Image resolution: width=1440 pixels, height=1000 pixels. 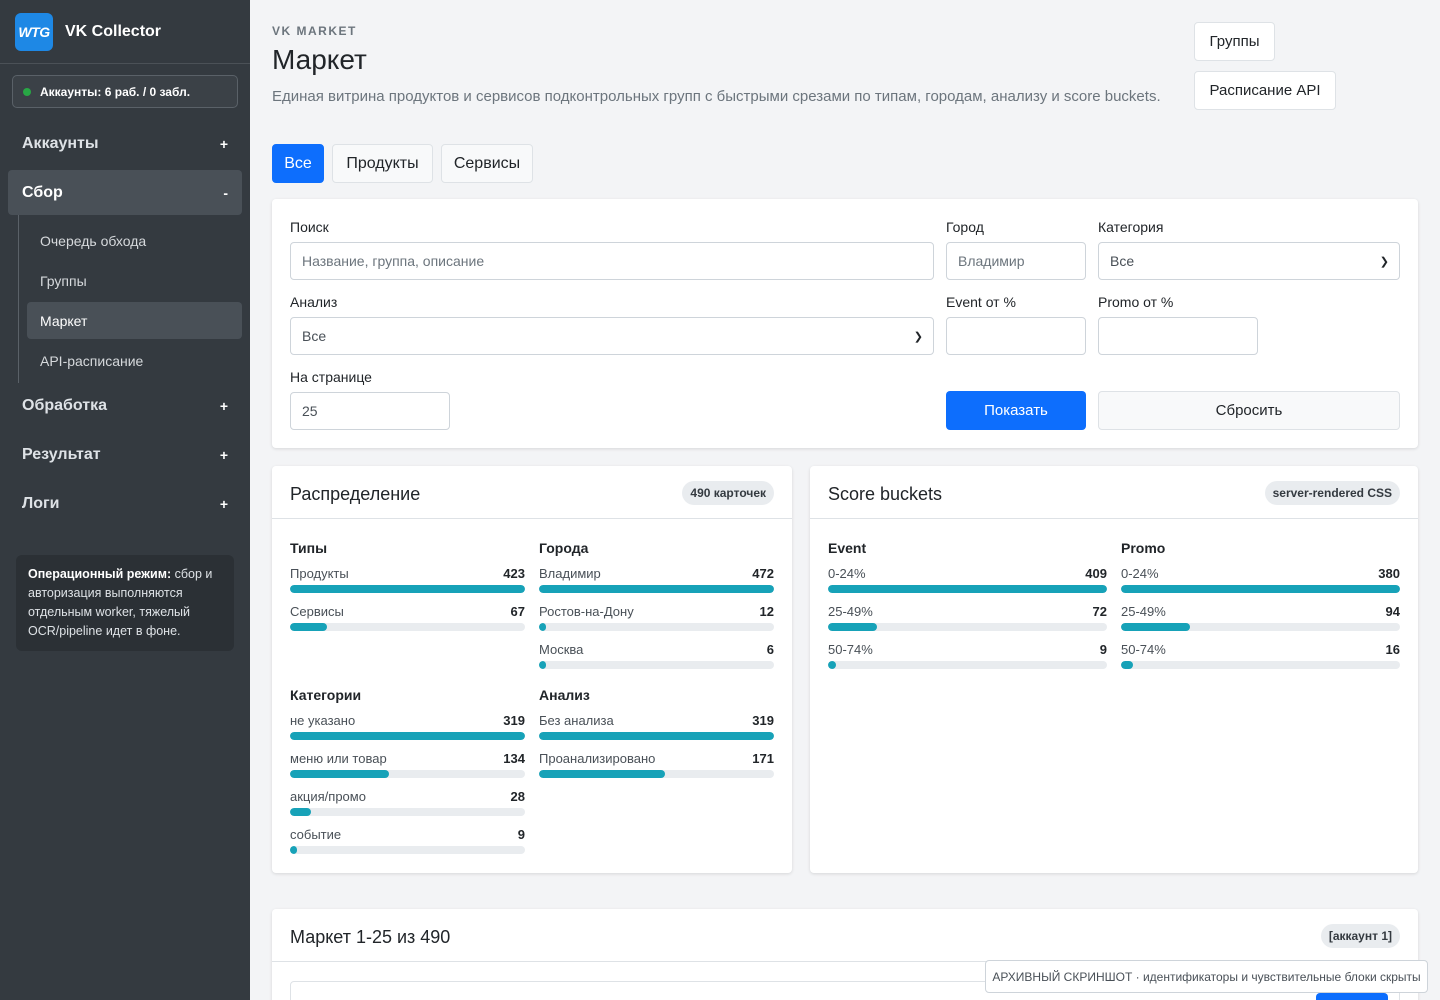 What do you see at coordinates (763, 573) in the screenshot?
I see `bar-value: 472` at bounding box center [763, 573].